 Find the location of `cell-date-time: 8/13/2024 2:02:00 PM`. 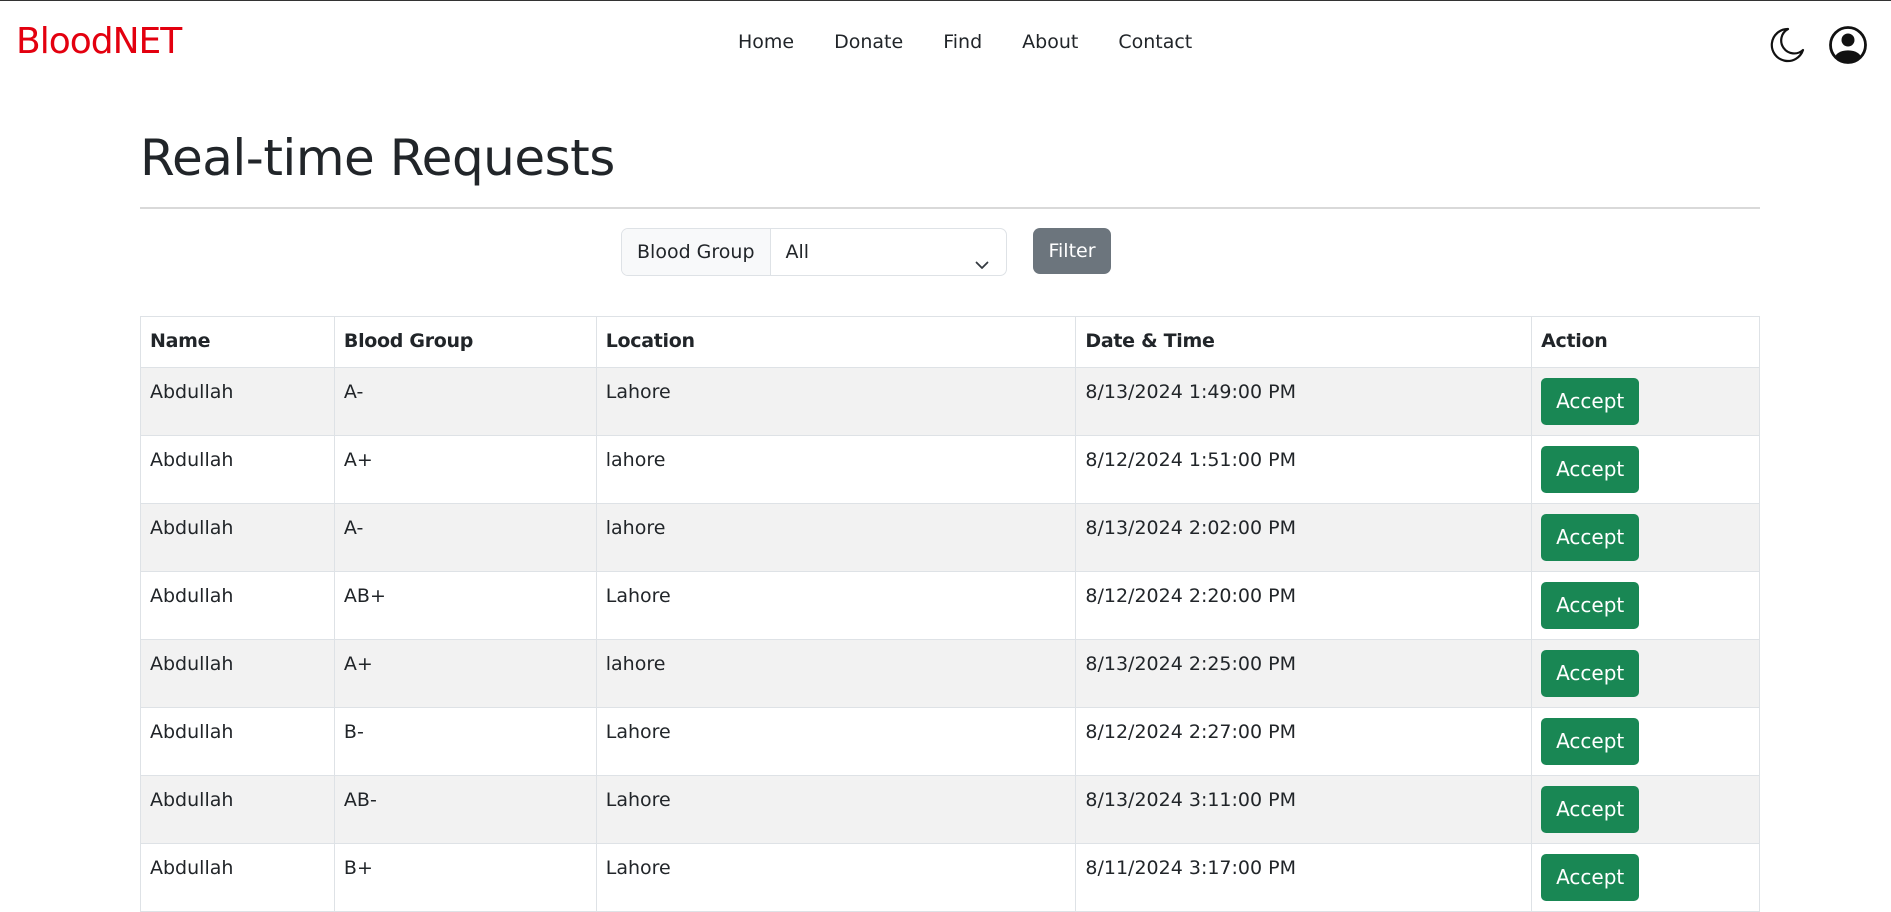

cell-date-time: 8/13/2024 2:02:00 PM is located at coordinates (1304, 537).